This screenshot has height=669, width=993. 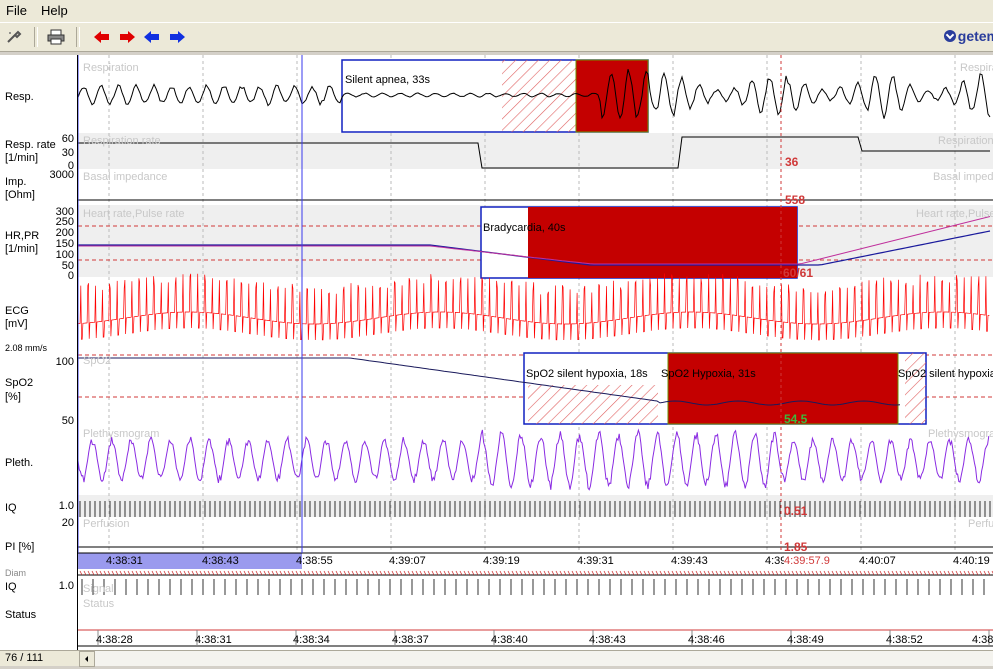 What do you see at coordinates (67, 153) in the screenshot?
I see `scale-resp-rate-mid: 30` at bounding box center [67, 153].